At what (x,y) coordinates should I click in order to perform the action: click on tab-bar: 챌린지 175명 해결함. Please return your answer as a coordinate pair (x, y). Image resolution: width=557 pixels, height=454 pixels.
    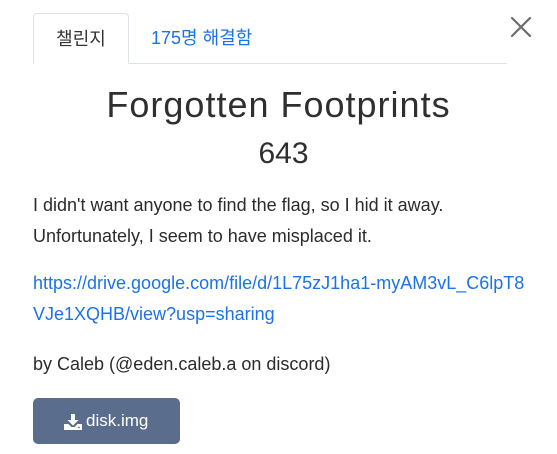
    Looking at the image, I should click on (270, 38).